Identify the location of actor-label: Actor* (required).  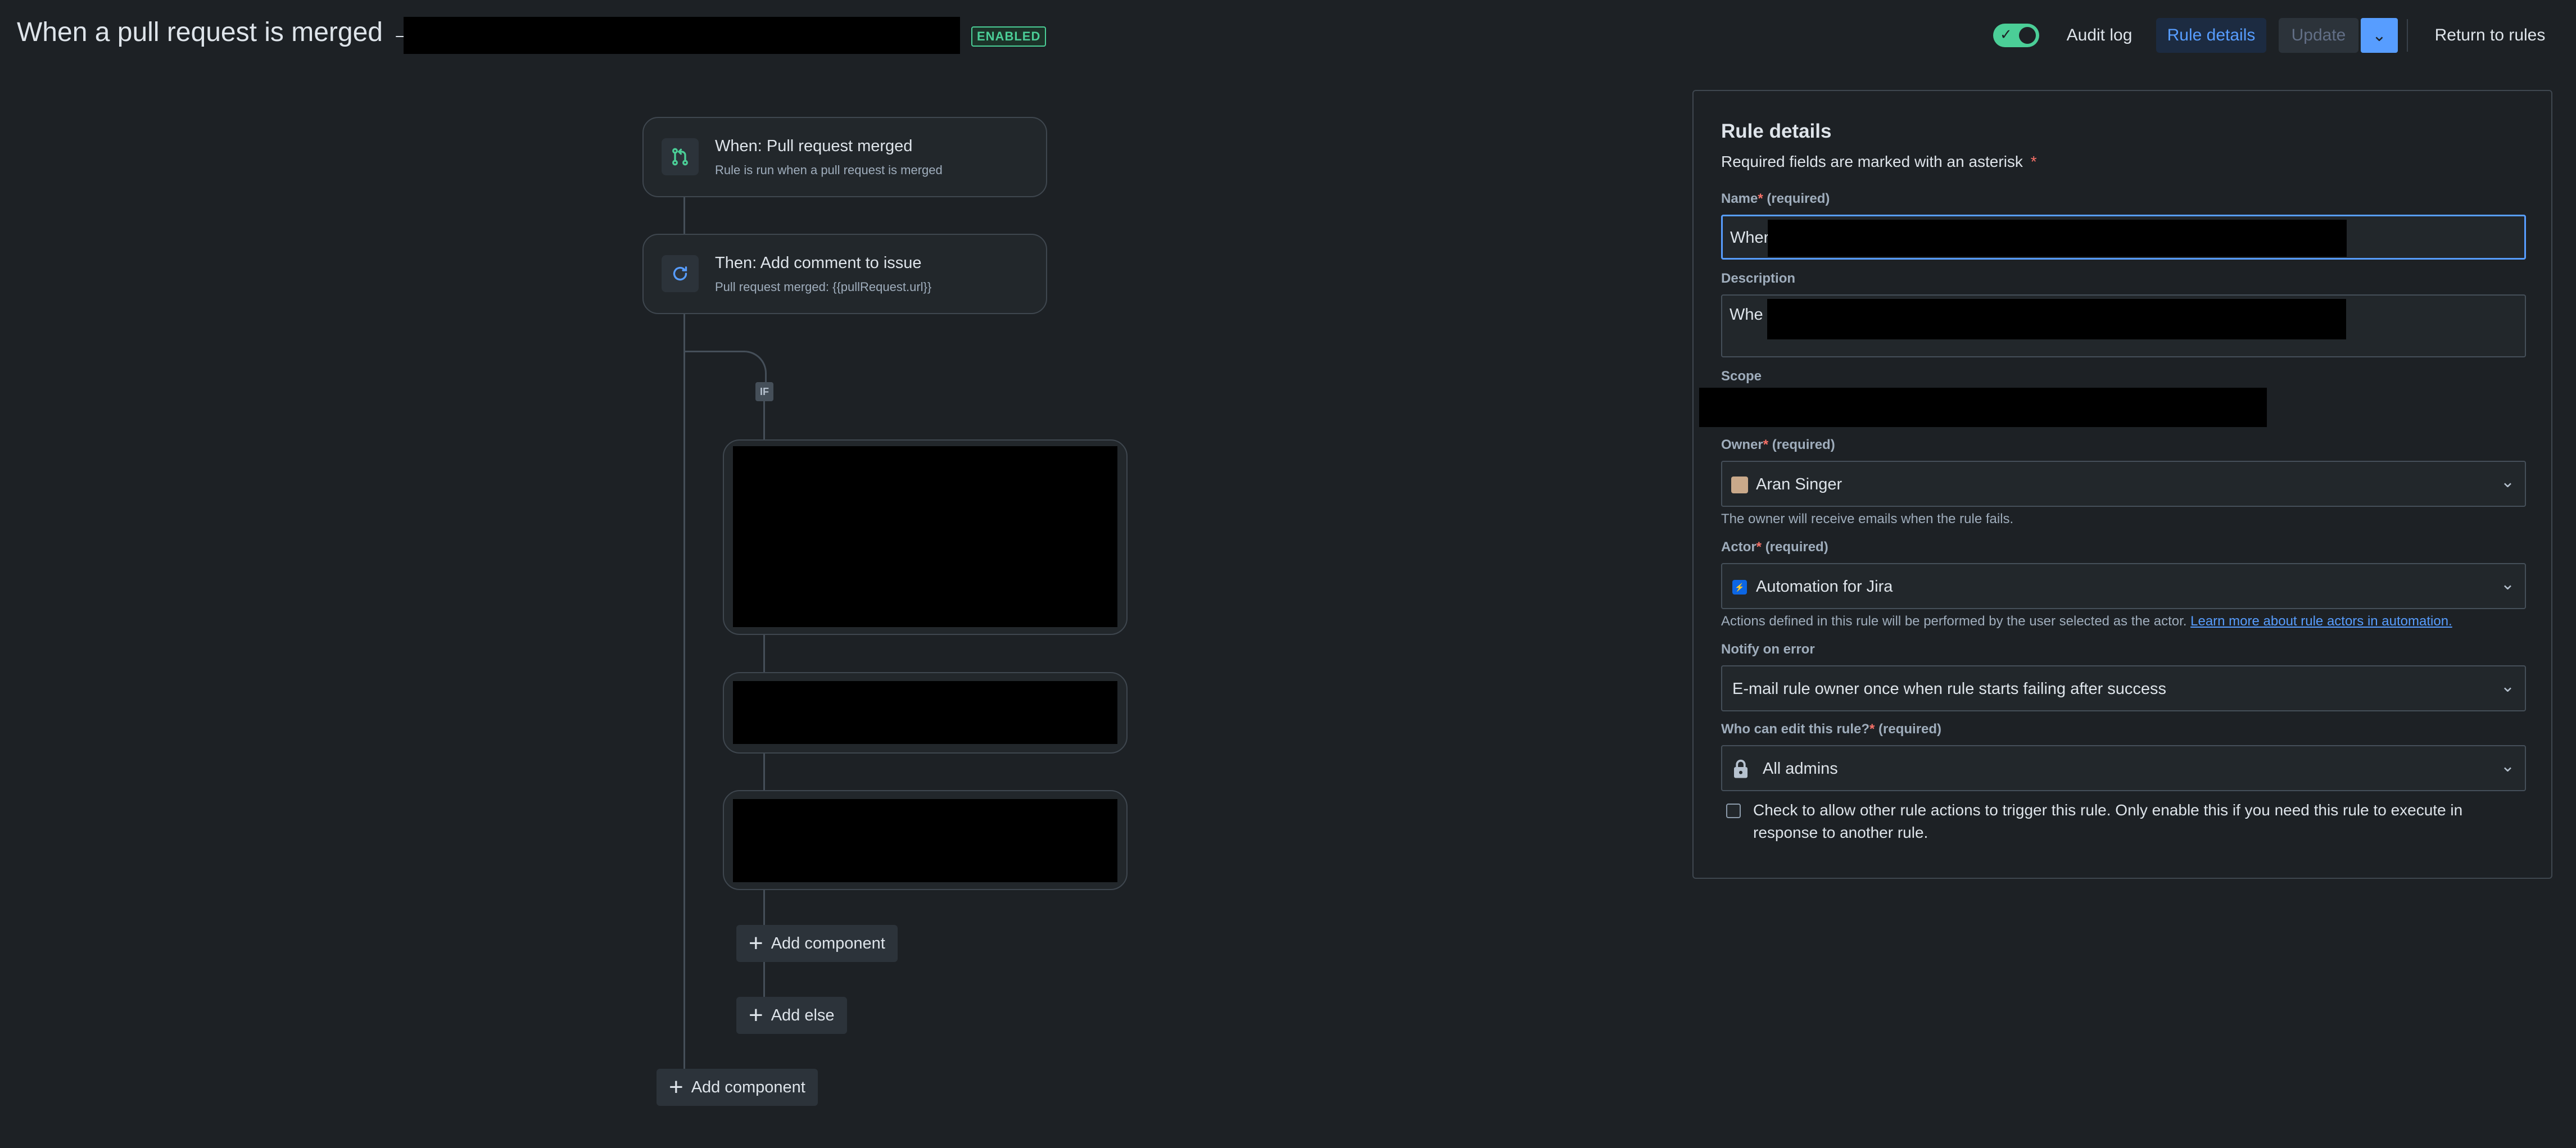
(1774, 547).